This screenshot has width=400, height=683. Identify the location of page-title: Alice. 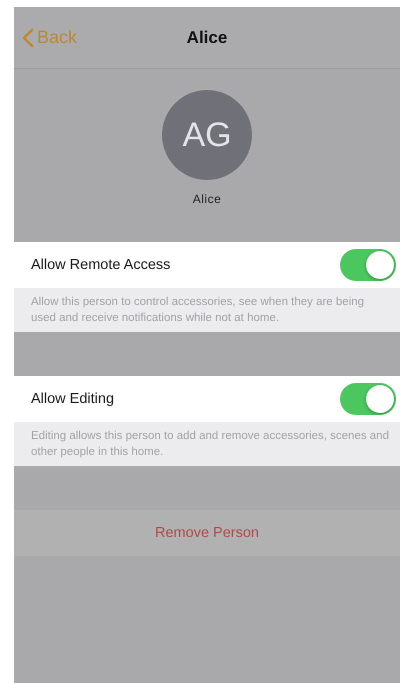
(207, 38).